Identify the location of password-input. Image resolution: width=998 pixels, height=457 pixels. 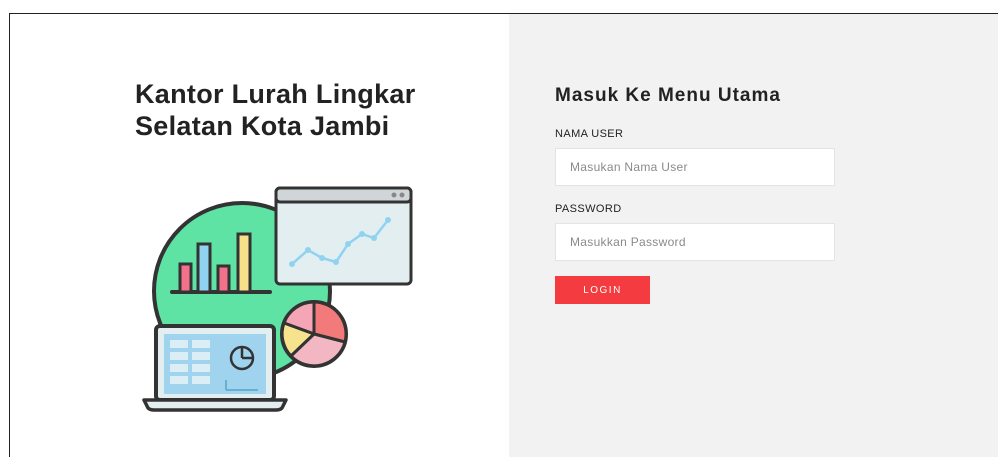
(695, 242).